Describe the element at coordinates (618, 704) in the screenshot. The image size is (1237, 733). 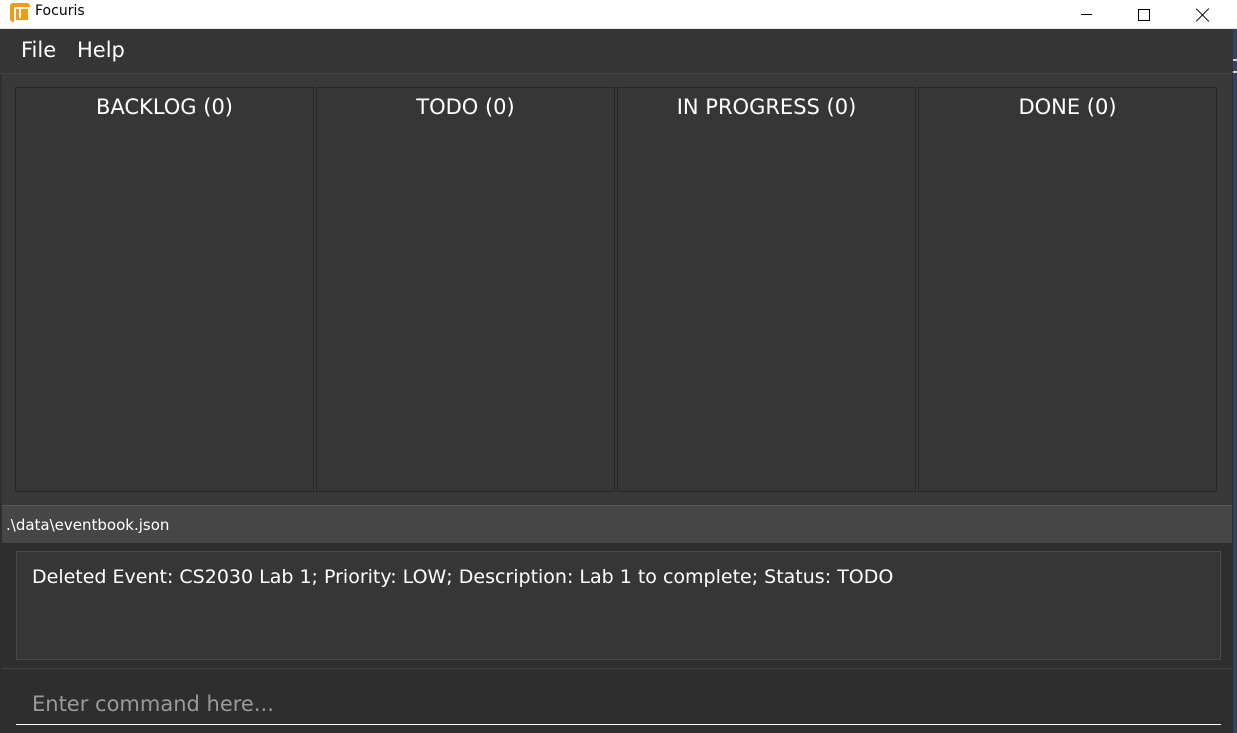
I see `command-input` at that location.